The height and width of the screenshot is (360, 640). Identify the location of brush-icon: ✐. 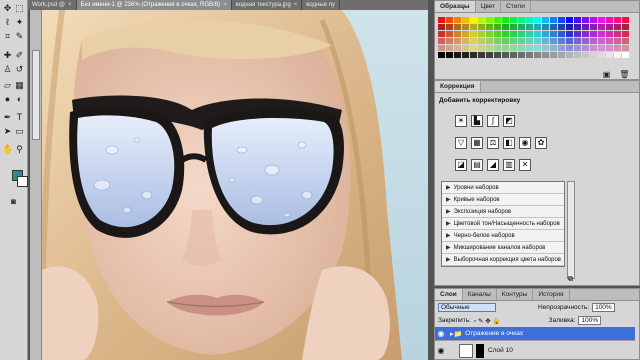
(19, 55).